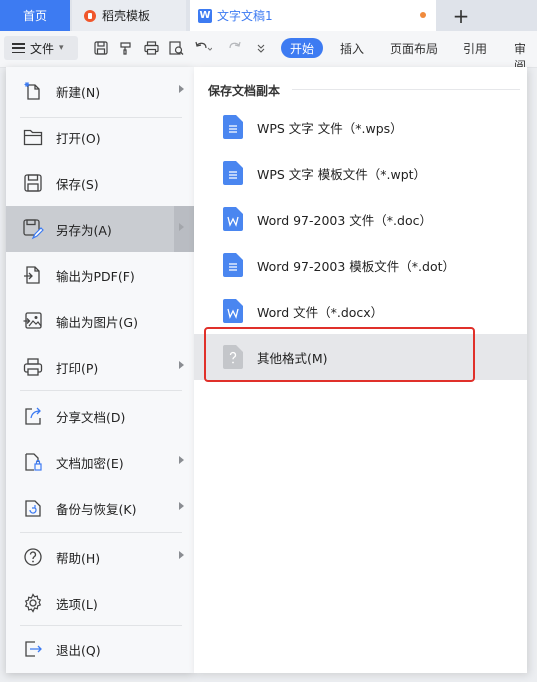 The width and height of the screenshot is (537, 682). Describe the element at coordinates (423, 15) in the screenshot. I see `unsaved-dot-icon` at that location.